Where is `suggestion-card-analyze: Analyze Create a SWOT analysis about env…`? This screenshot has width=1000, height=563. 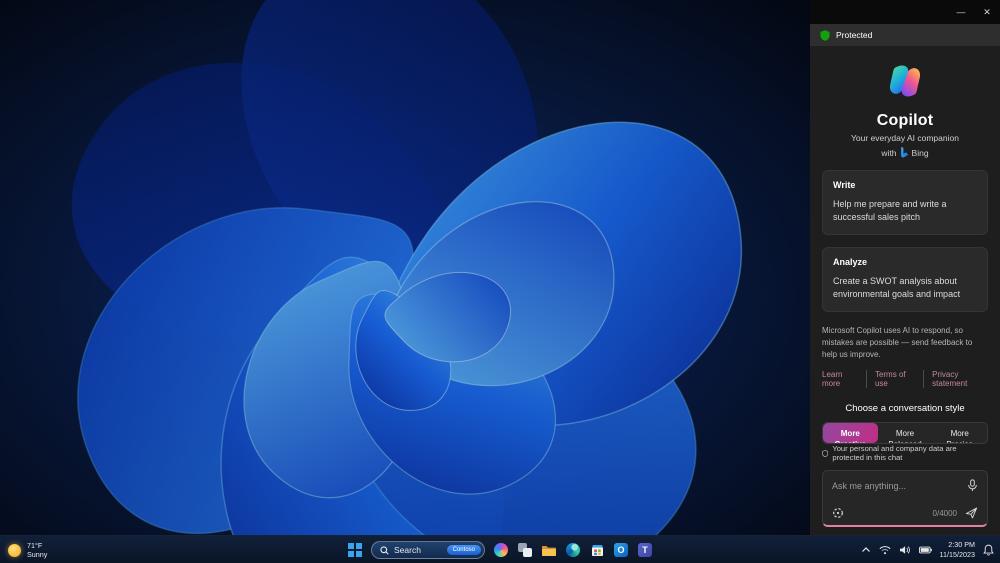 suggestion-card-analyze: Analyze Create a SWOT analysis about env… is located at coordinates (905, 280).